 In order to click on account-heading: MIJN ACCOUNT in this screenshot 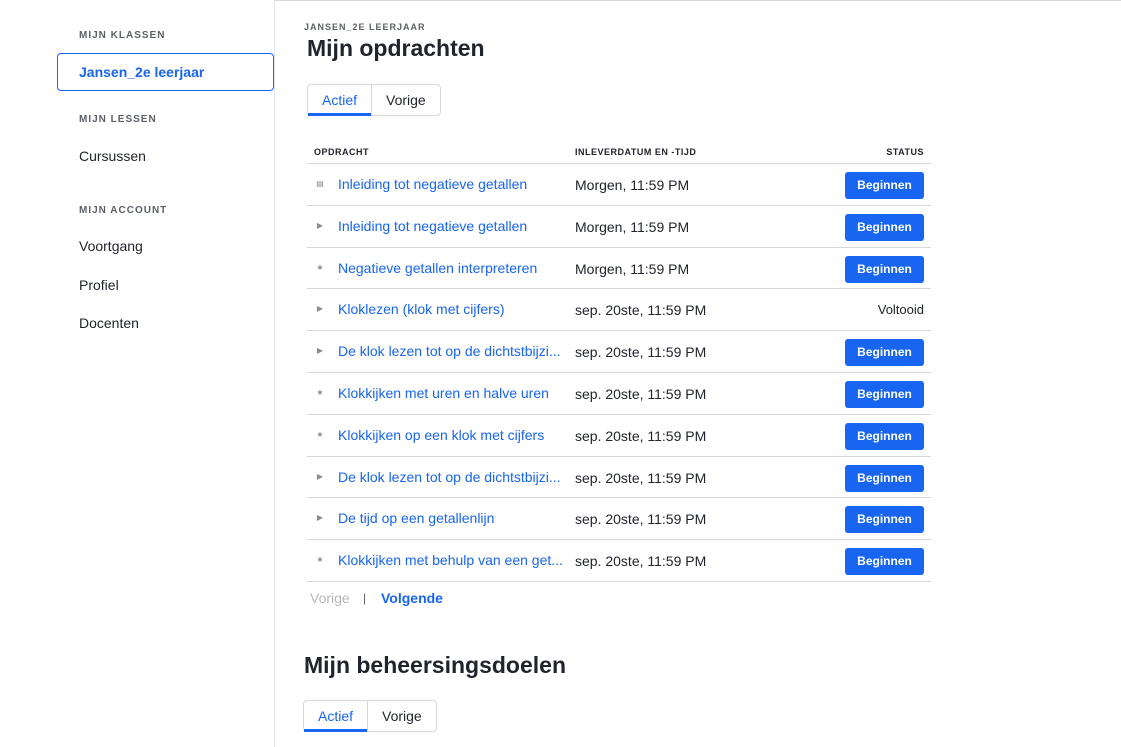, I will do `click(123, 210)`.